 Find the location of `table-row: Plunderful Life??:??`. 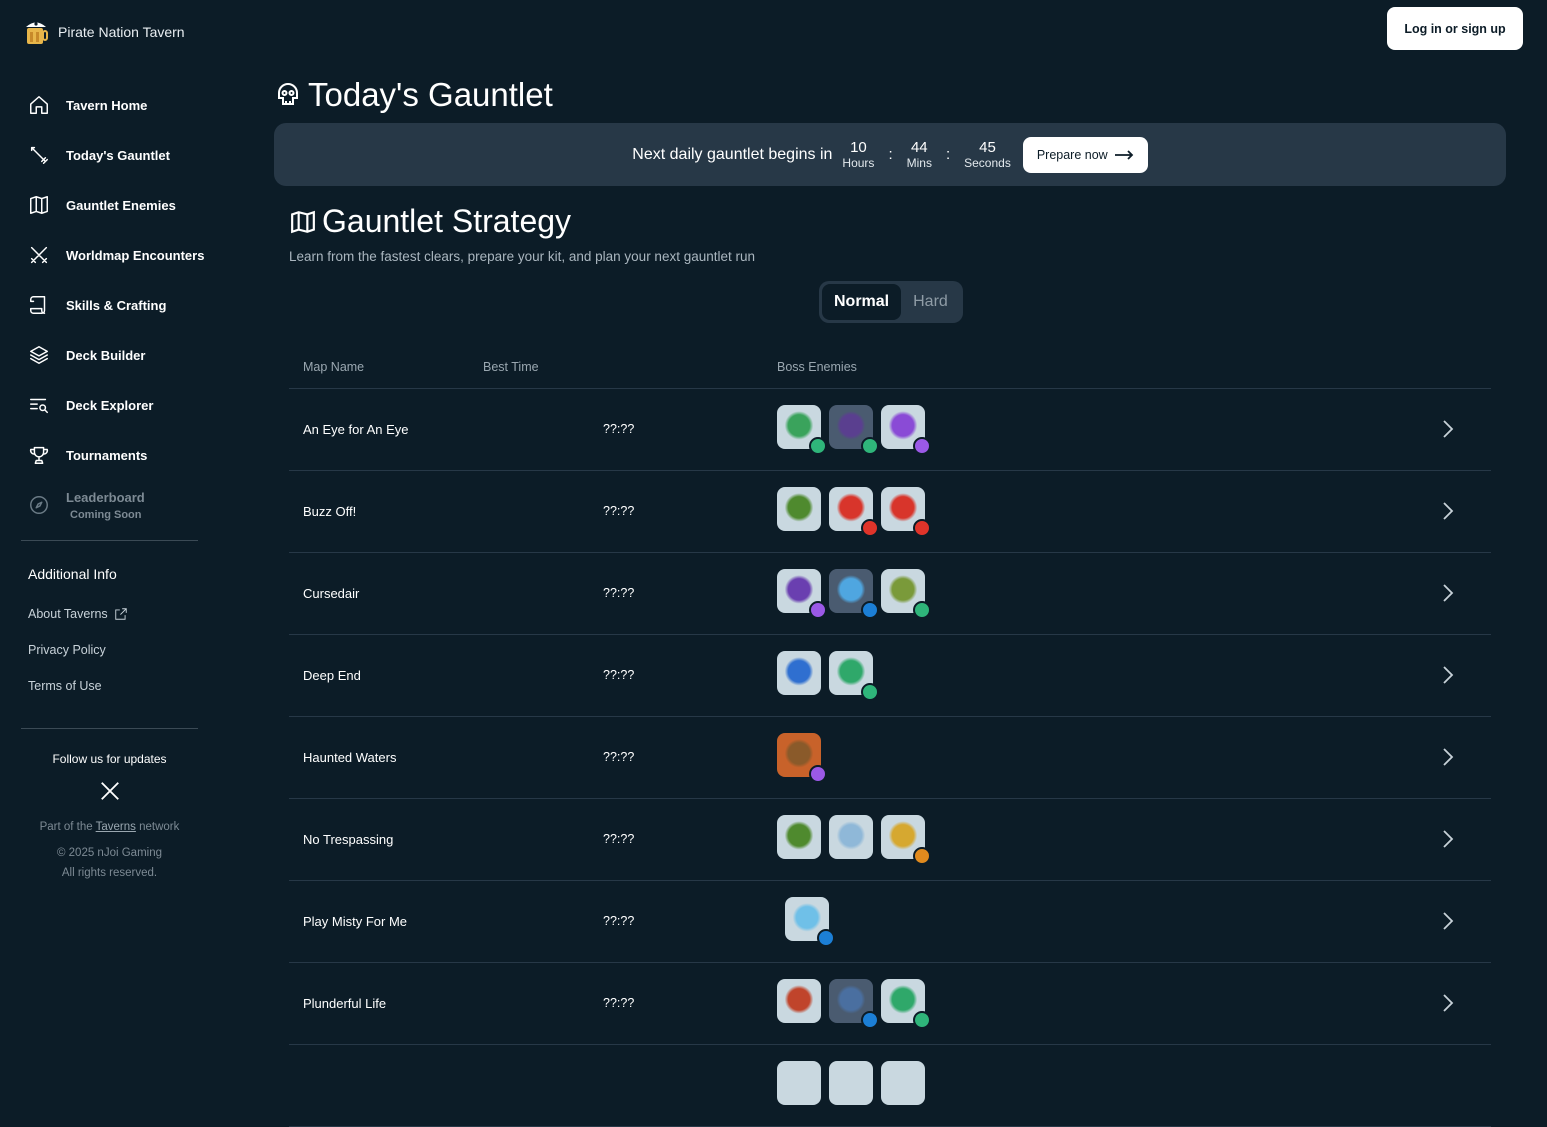

table-row: Plunderful Life??:?? is located at coordinates (890, 1004).